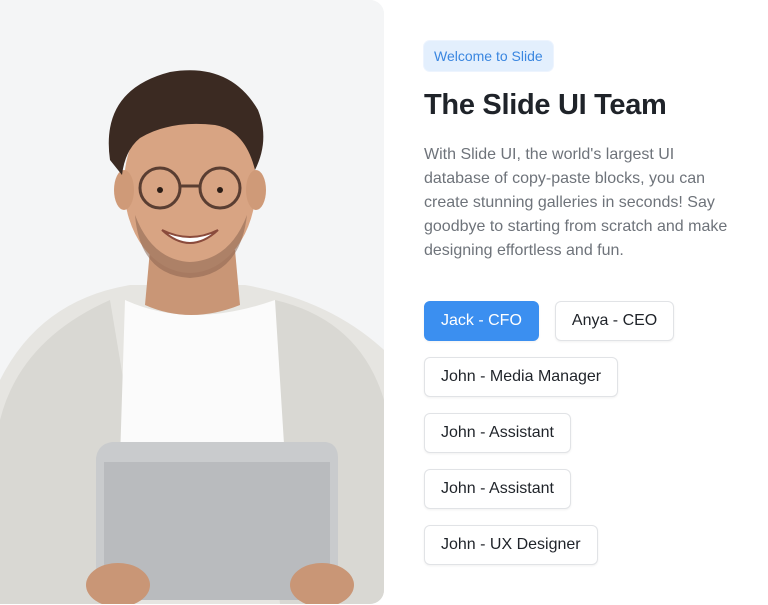 This screenshot has width=768, height=605. I want to click on team-button-john-assistant-2: John - Assistant, so click(497, 489).